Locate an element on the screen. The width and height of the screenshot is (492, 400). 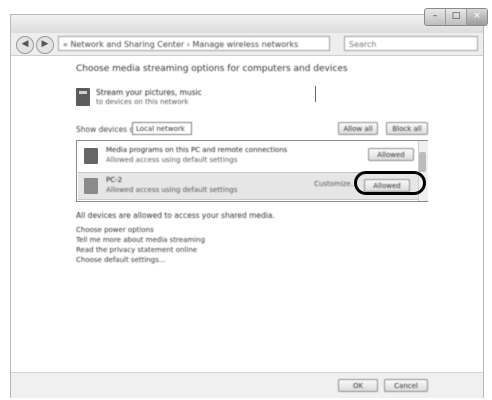
minimize-button: – is located at coordinates (435, 17).